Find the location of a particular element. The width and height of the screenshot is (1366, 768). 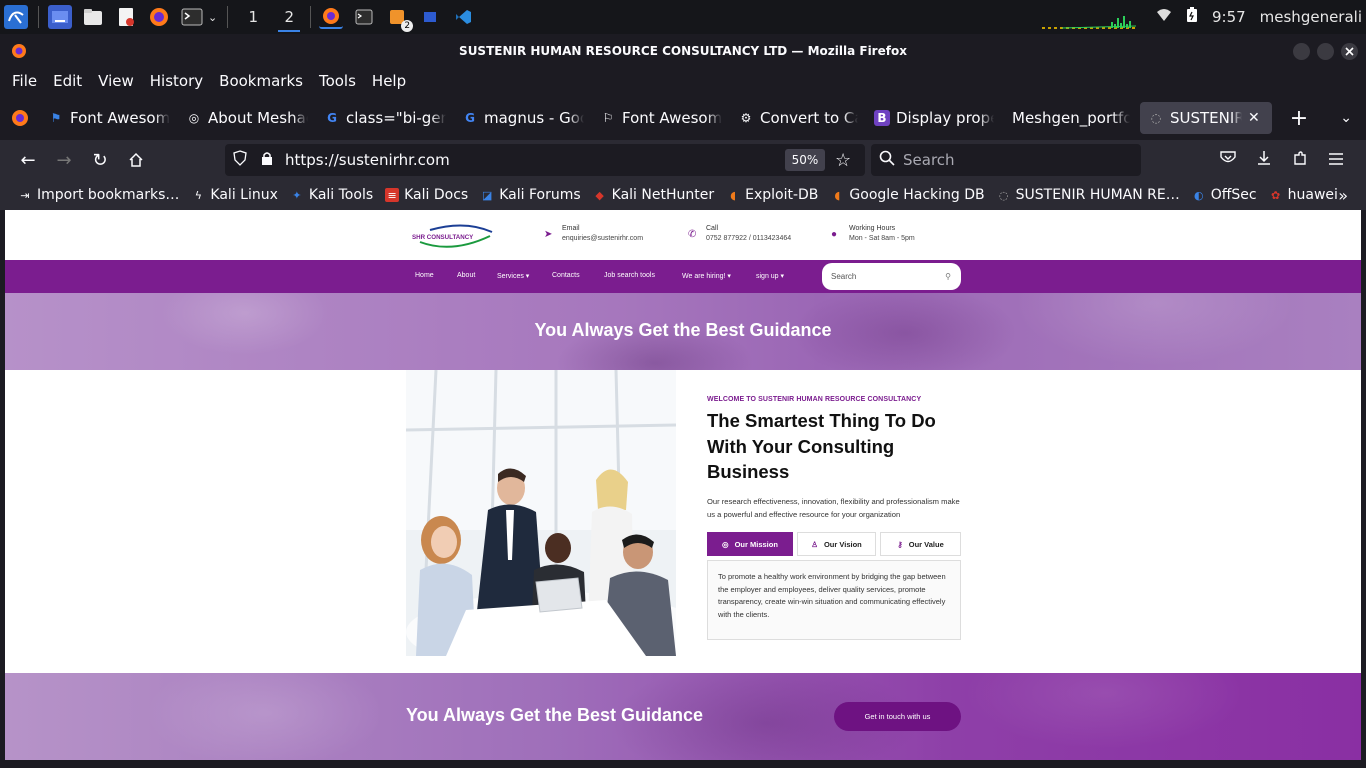

vscode-window-icon is located at coordinates (463, 17).